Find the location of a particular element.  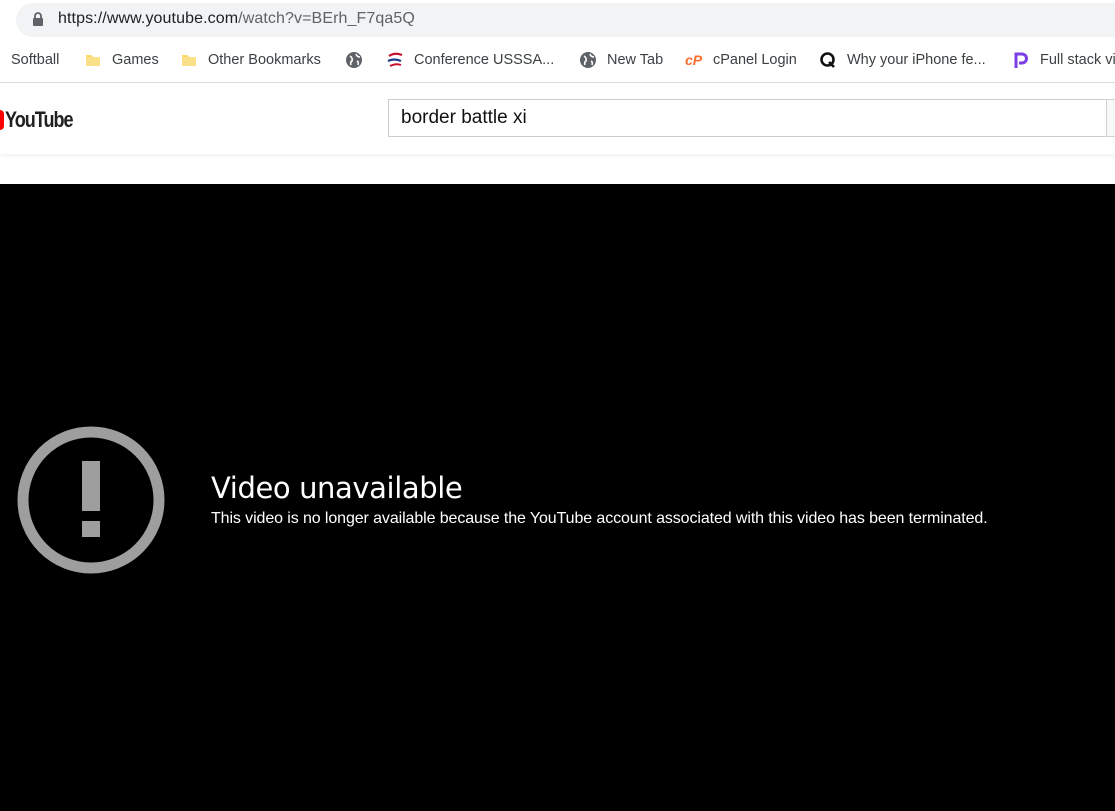

svg-text: cP is located at coordinates (694, 60).